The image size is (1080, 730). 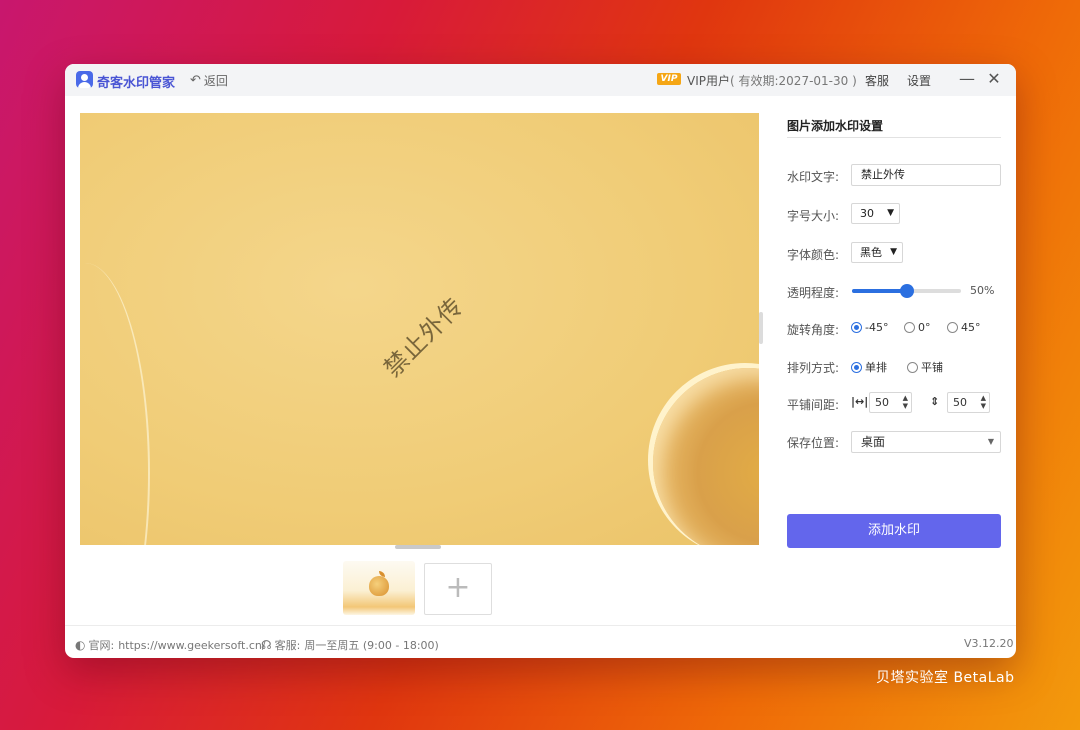 I want to click on back-arrow-icon: ↶, so click(x=195, y=80).